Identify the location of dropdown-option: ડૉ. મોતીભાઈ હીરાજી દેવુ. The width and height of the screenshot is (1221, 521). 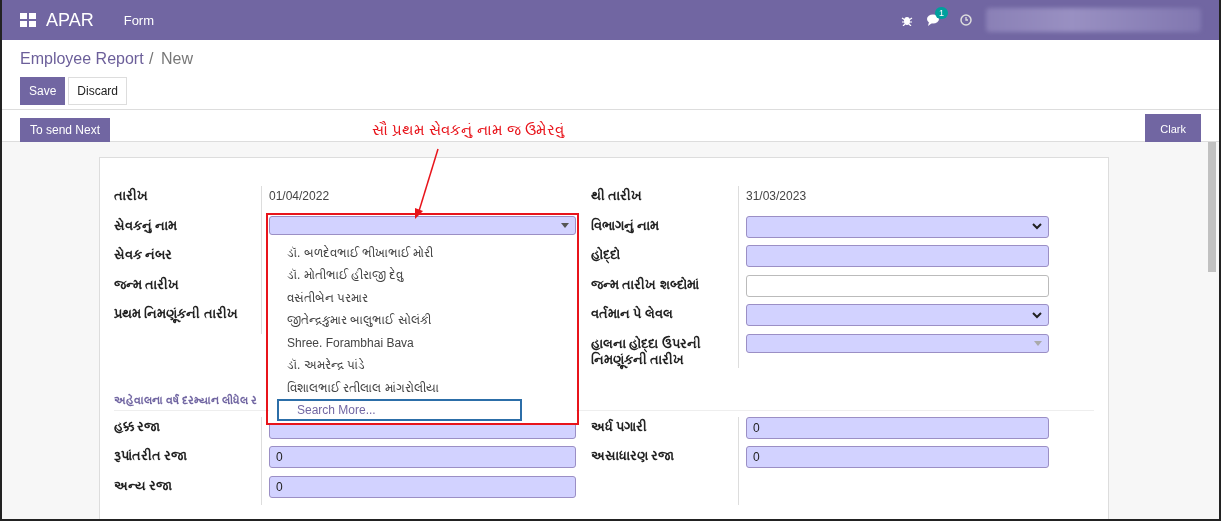
(422, 275).